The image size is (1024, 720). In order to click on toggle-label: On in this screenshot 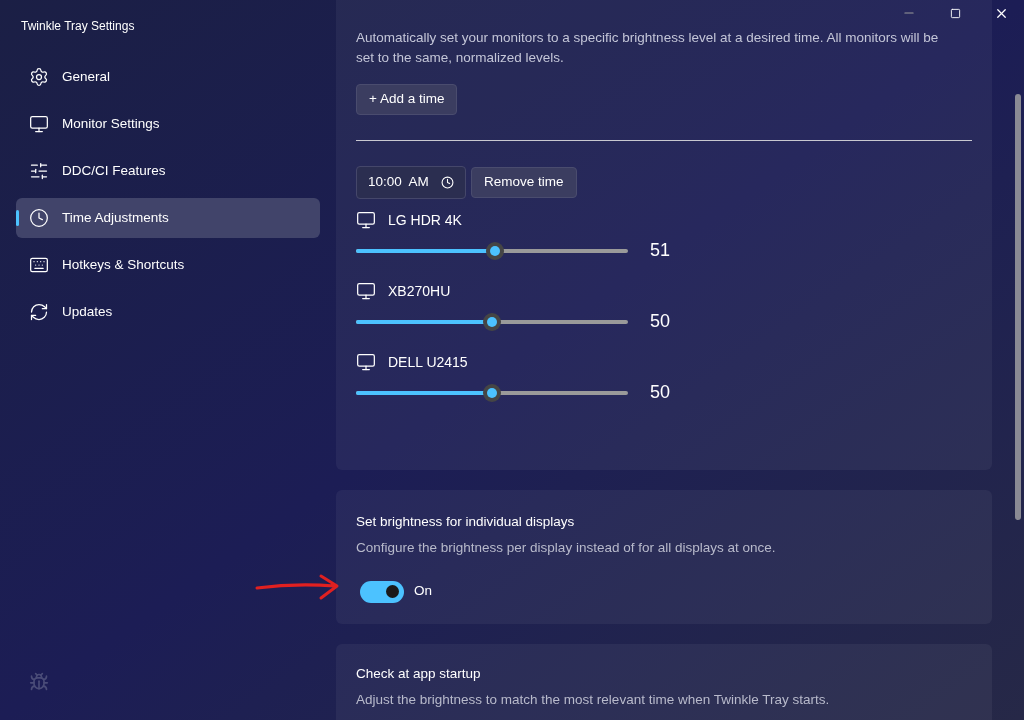, I will do `click(423, 591)`.